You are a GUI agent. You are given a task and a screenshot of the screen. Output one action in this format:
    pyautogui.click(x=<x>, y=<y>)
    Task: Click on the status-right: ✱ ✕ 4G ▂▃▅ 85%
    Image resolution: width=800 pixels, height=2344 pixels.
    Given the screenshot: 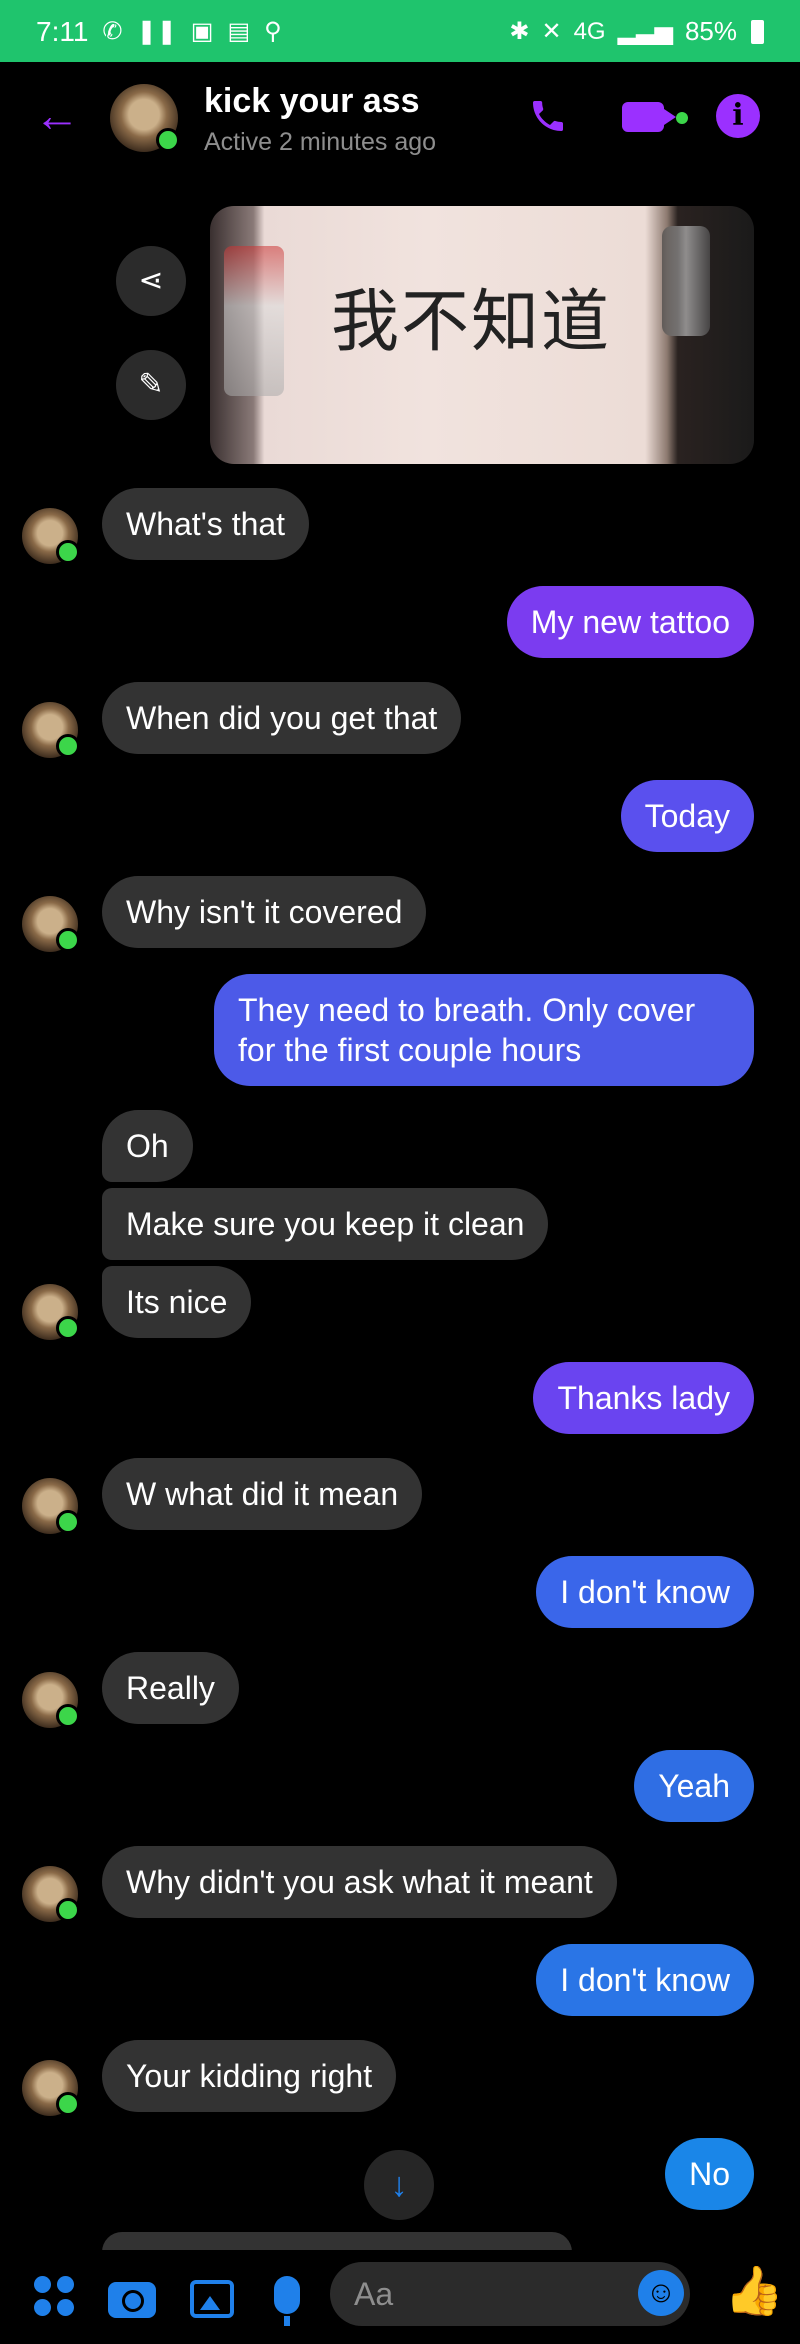 What is the action you would take?
    pyautogui.click(x=636, y=31)
    